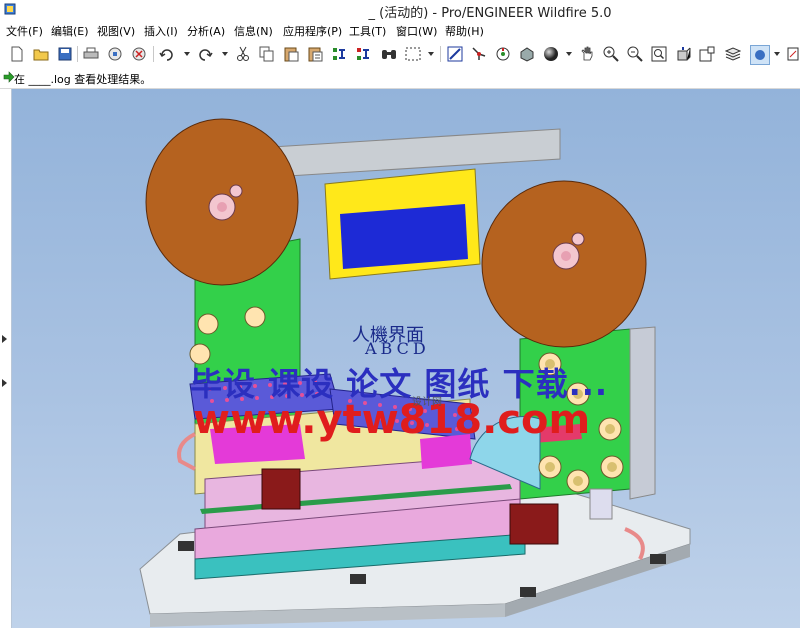  I want to click on new-icon, so click(17, 54).